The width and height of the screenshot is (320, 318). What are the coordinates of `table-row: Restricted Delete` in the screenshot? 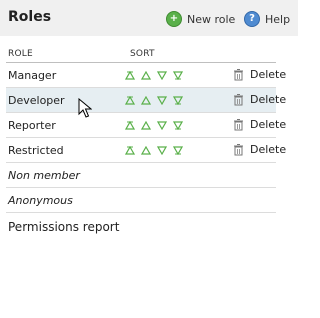 It's located at (146, 150).